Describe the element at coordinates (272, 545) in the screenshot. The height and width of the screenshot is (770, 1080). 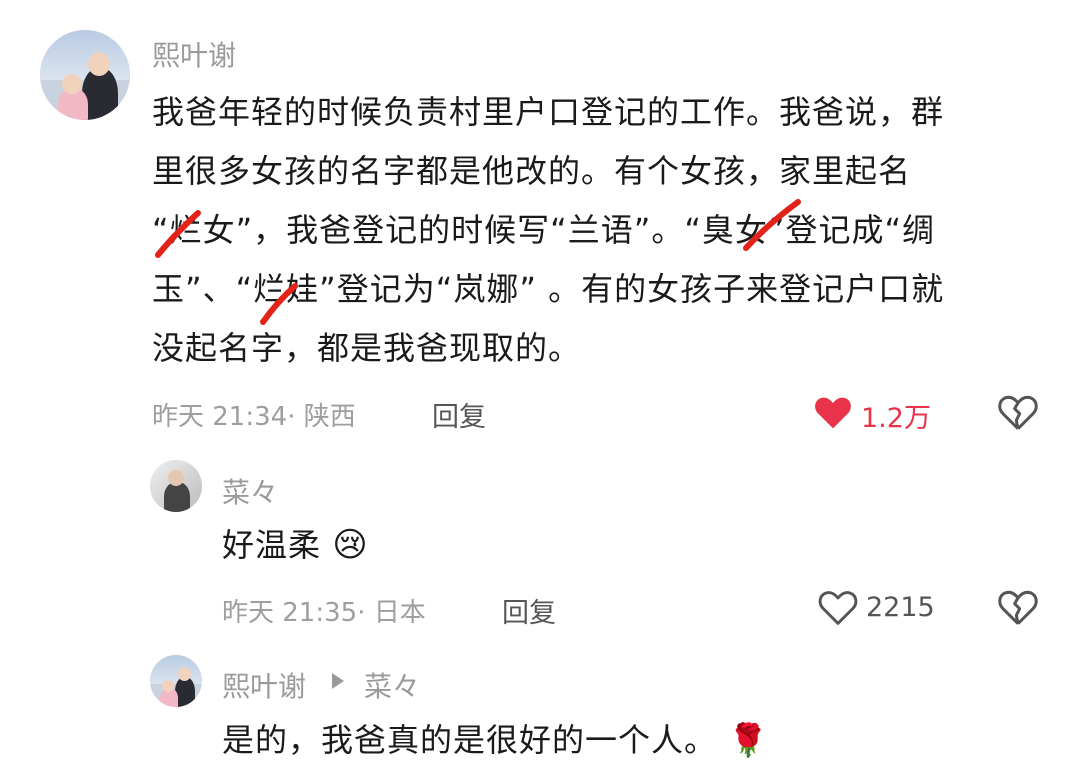
I see `reply-text: 好温柔` at that location.